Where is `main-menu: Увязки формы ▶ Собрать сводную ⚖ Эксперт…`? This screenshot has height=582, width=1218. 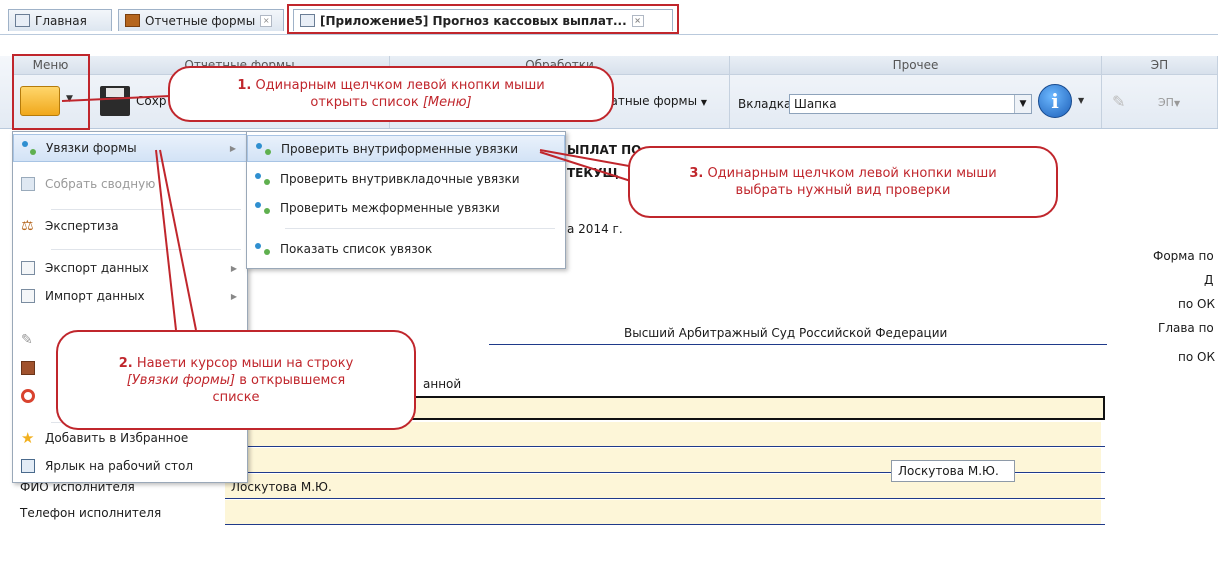
main-menu: Увязки формы ▶ Собрать сводную ⚖ Эксперт… is located at coordinates (130, 307).